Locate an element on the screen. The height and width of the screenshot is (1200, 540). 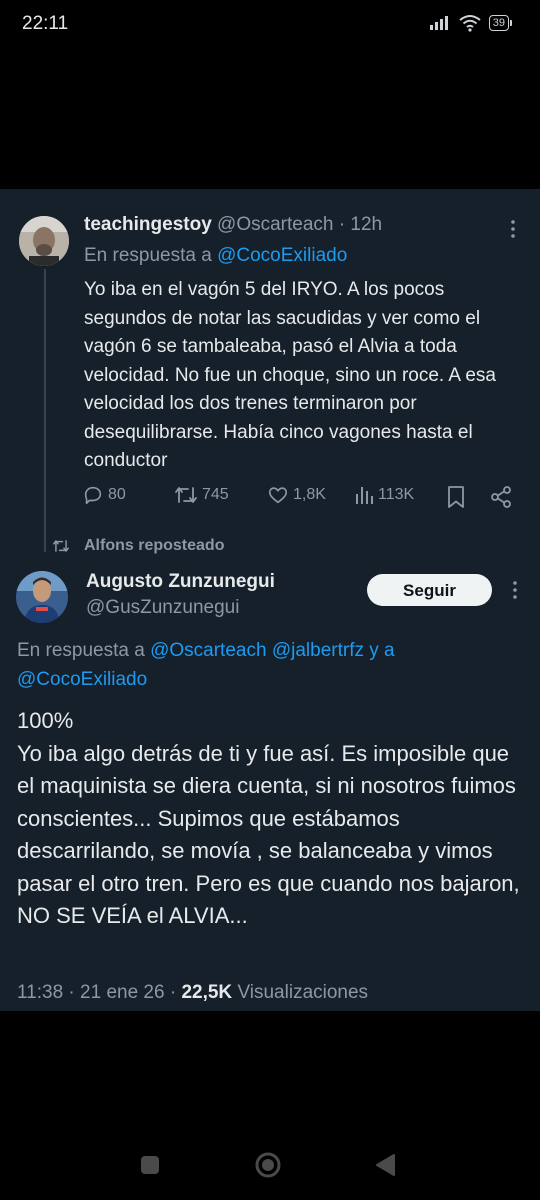
like-button: 1,8K is located at coordinates (296, 495).